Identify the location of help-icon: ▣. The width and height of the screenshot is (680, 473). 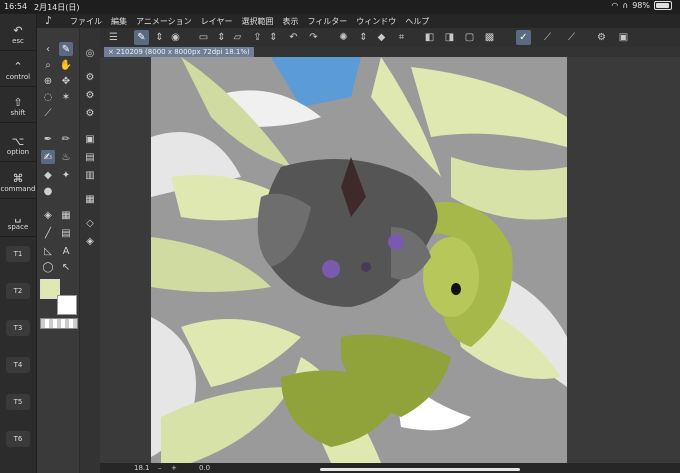
(623, 37).